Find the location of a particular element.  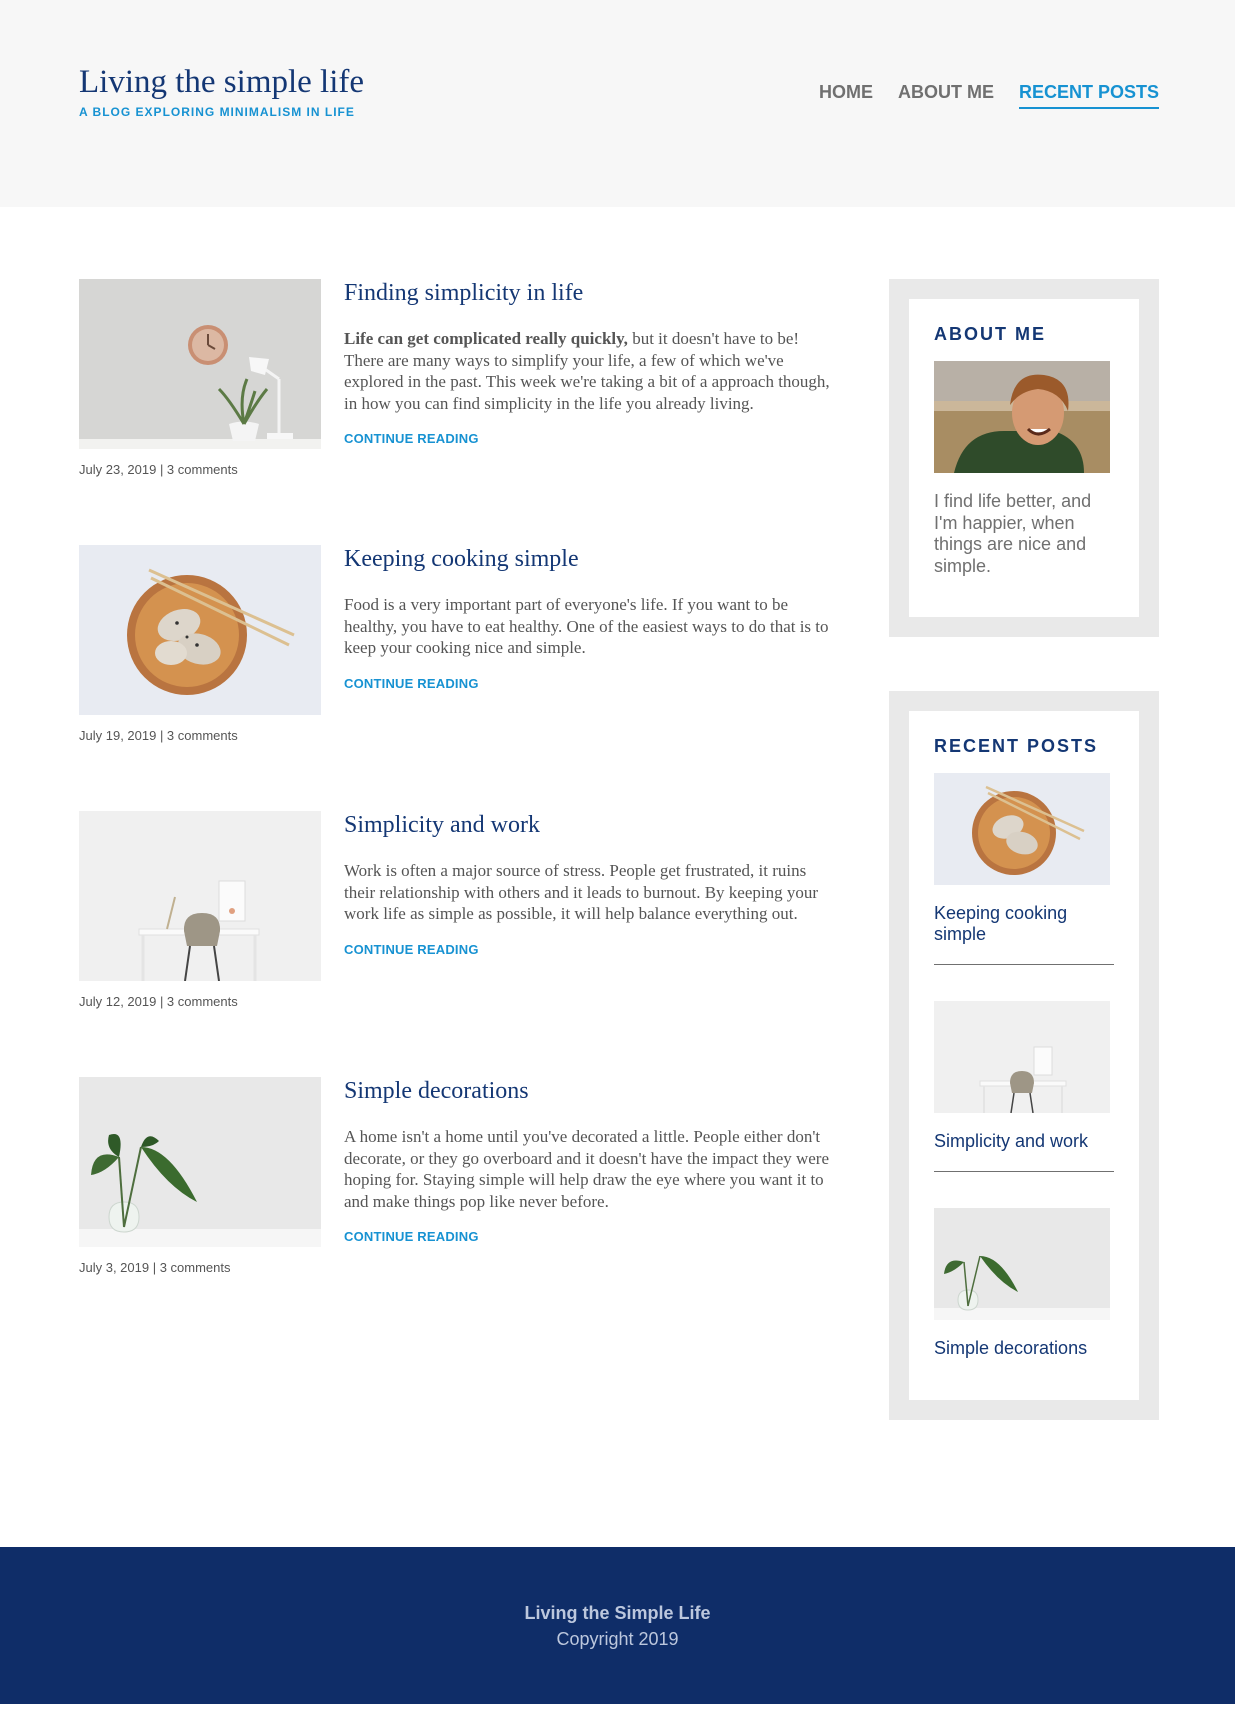

footer-copyright: Copyright 2019 is located at coordinates (617, 1639).